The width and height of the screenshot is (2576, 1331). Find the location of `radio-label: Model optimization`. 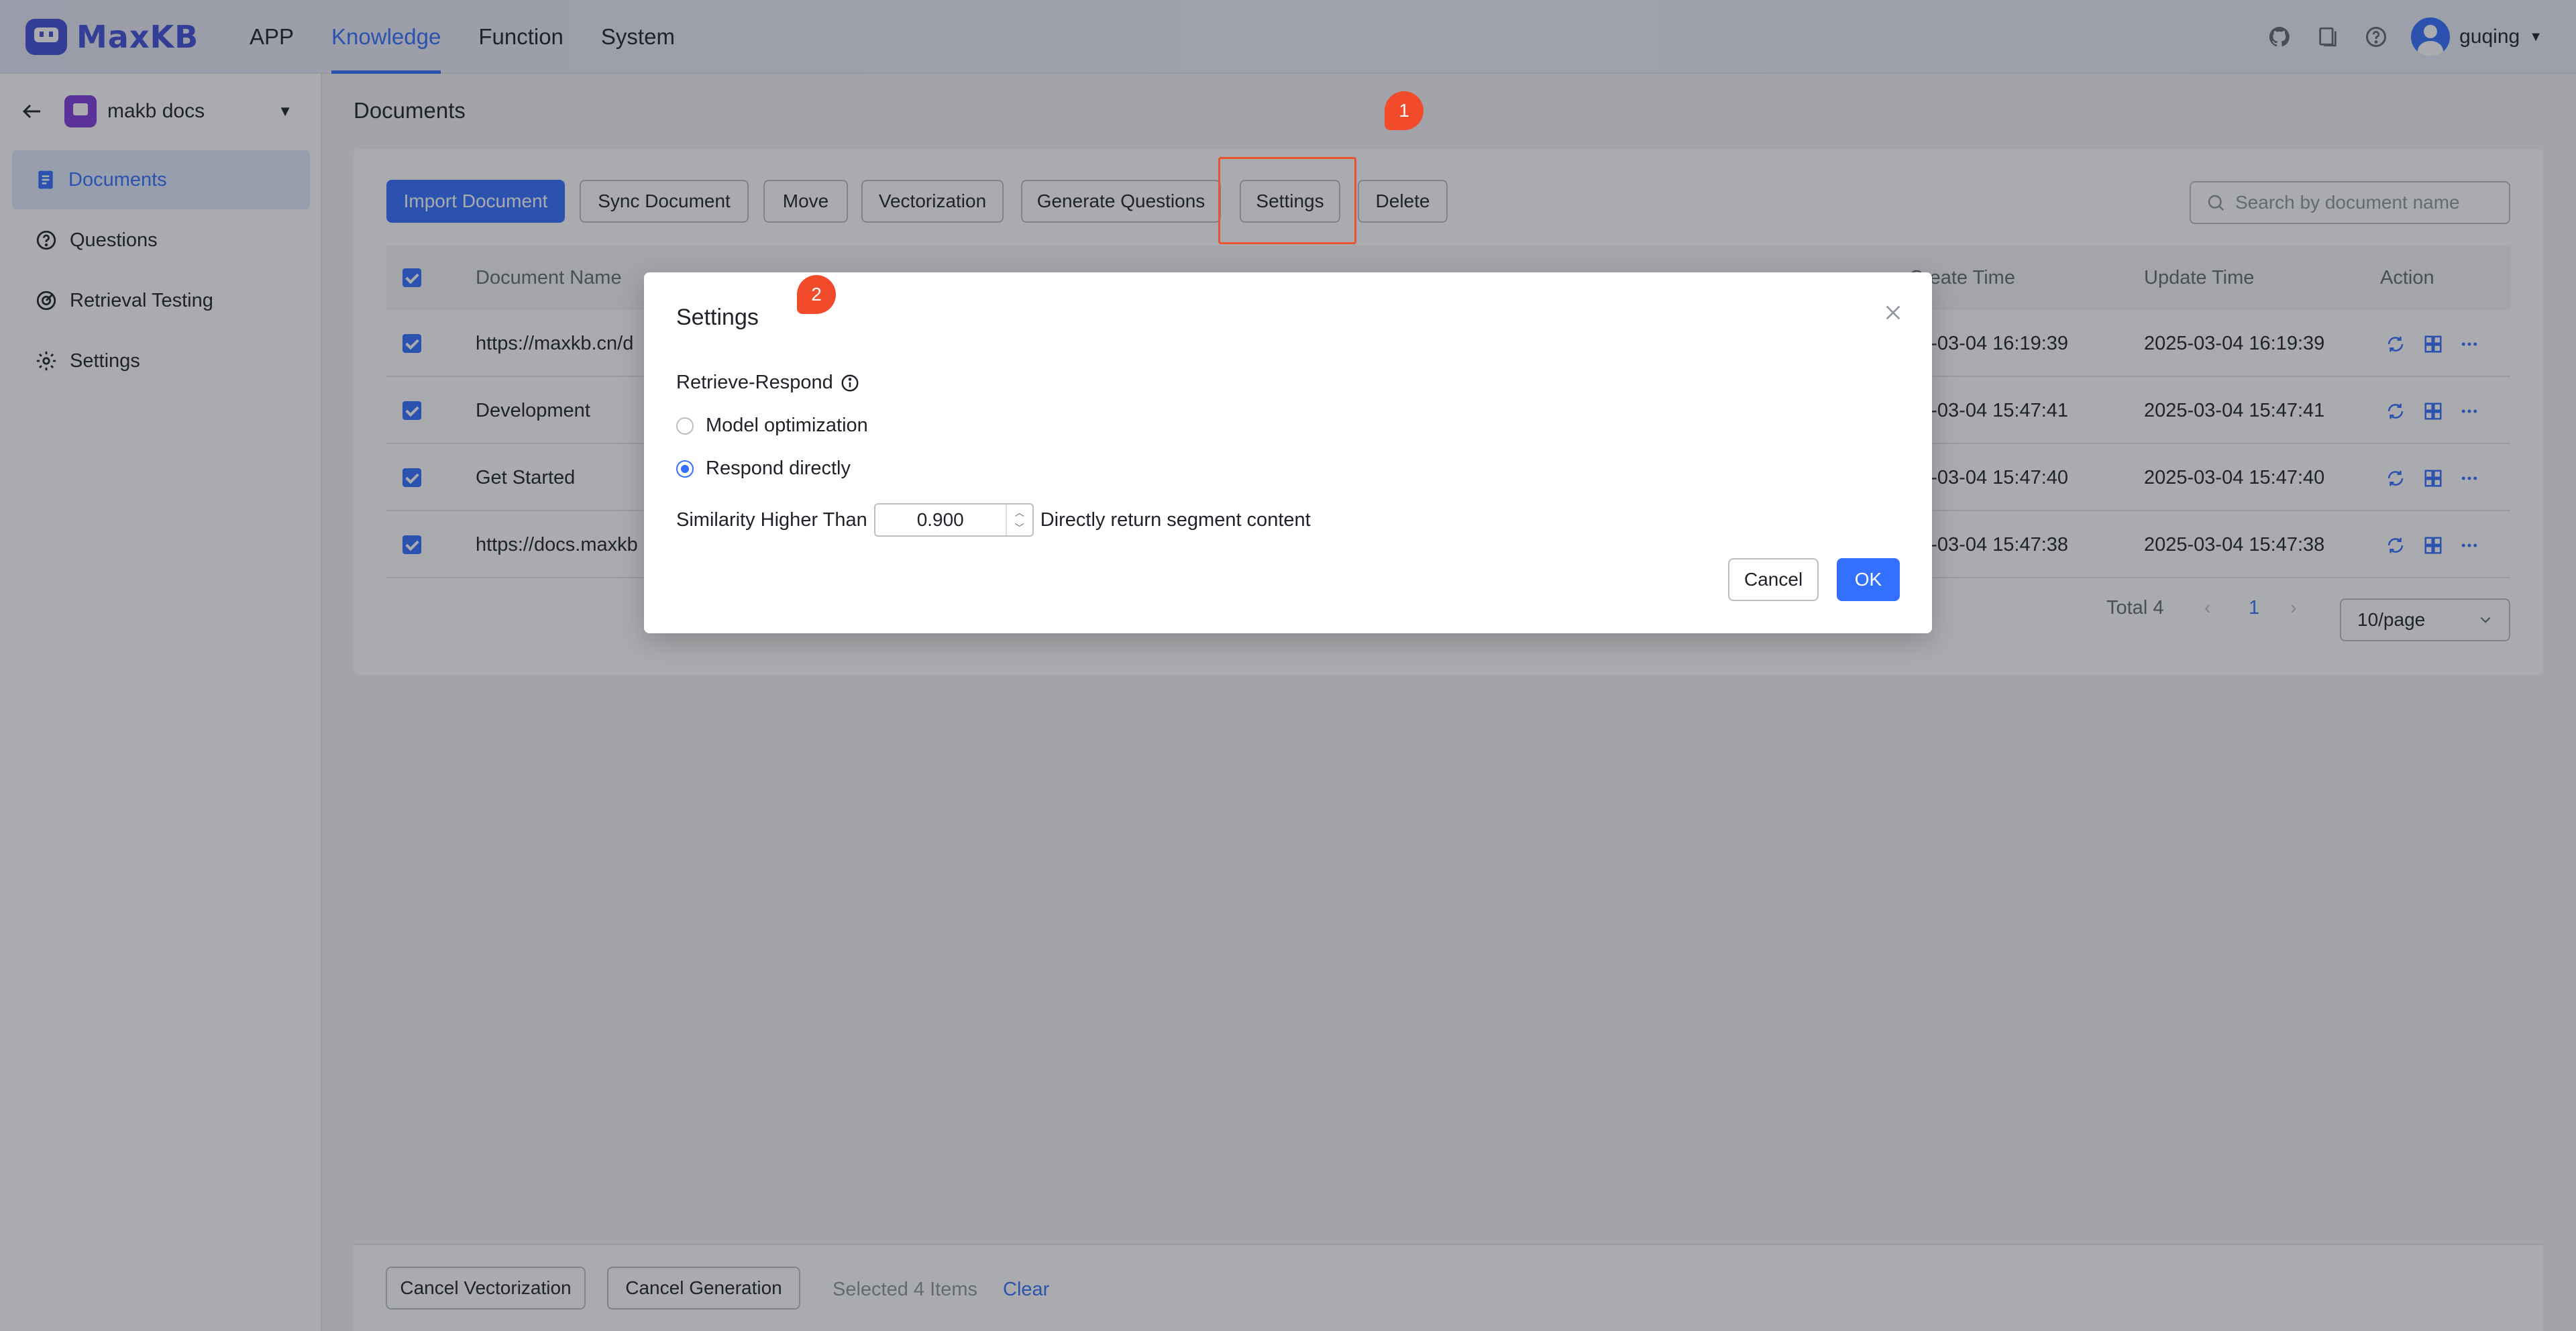

radio-label: Model optimization is located at coordinates (787, 425).